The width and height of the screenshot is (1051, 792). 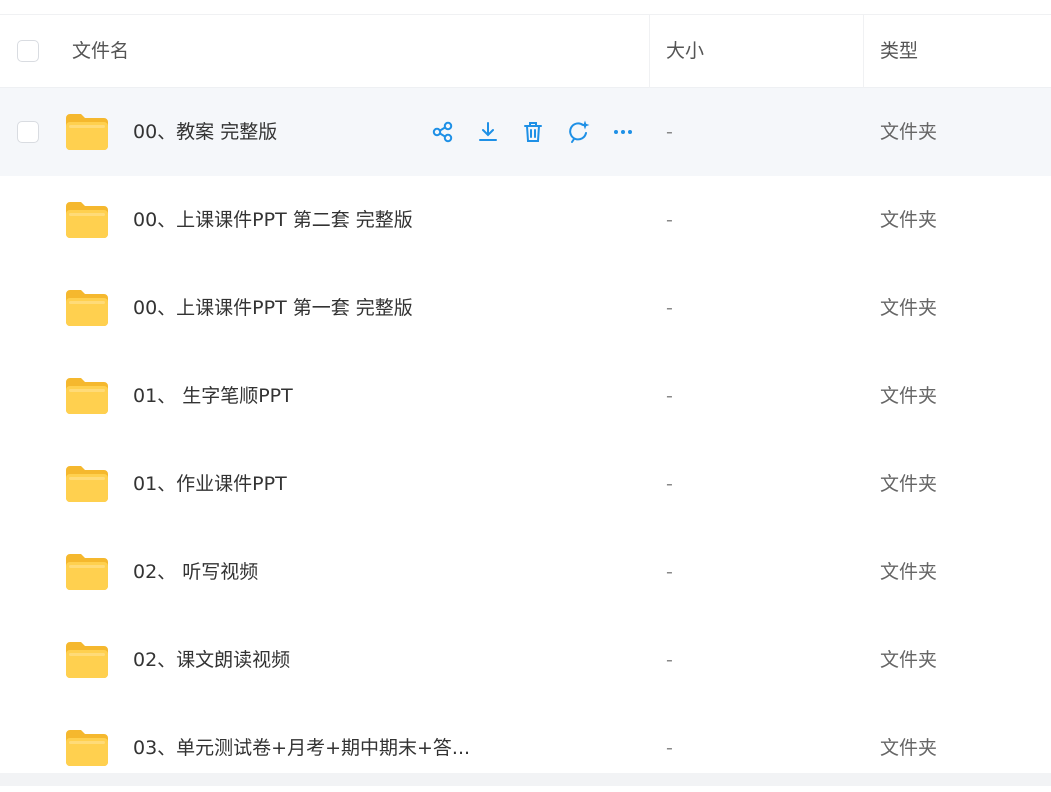 I want to click on table-row: 01、作业课件PPT - 文件夹, so click(x=525, y=484).